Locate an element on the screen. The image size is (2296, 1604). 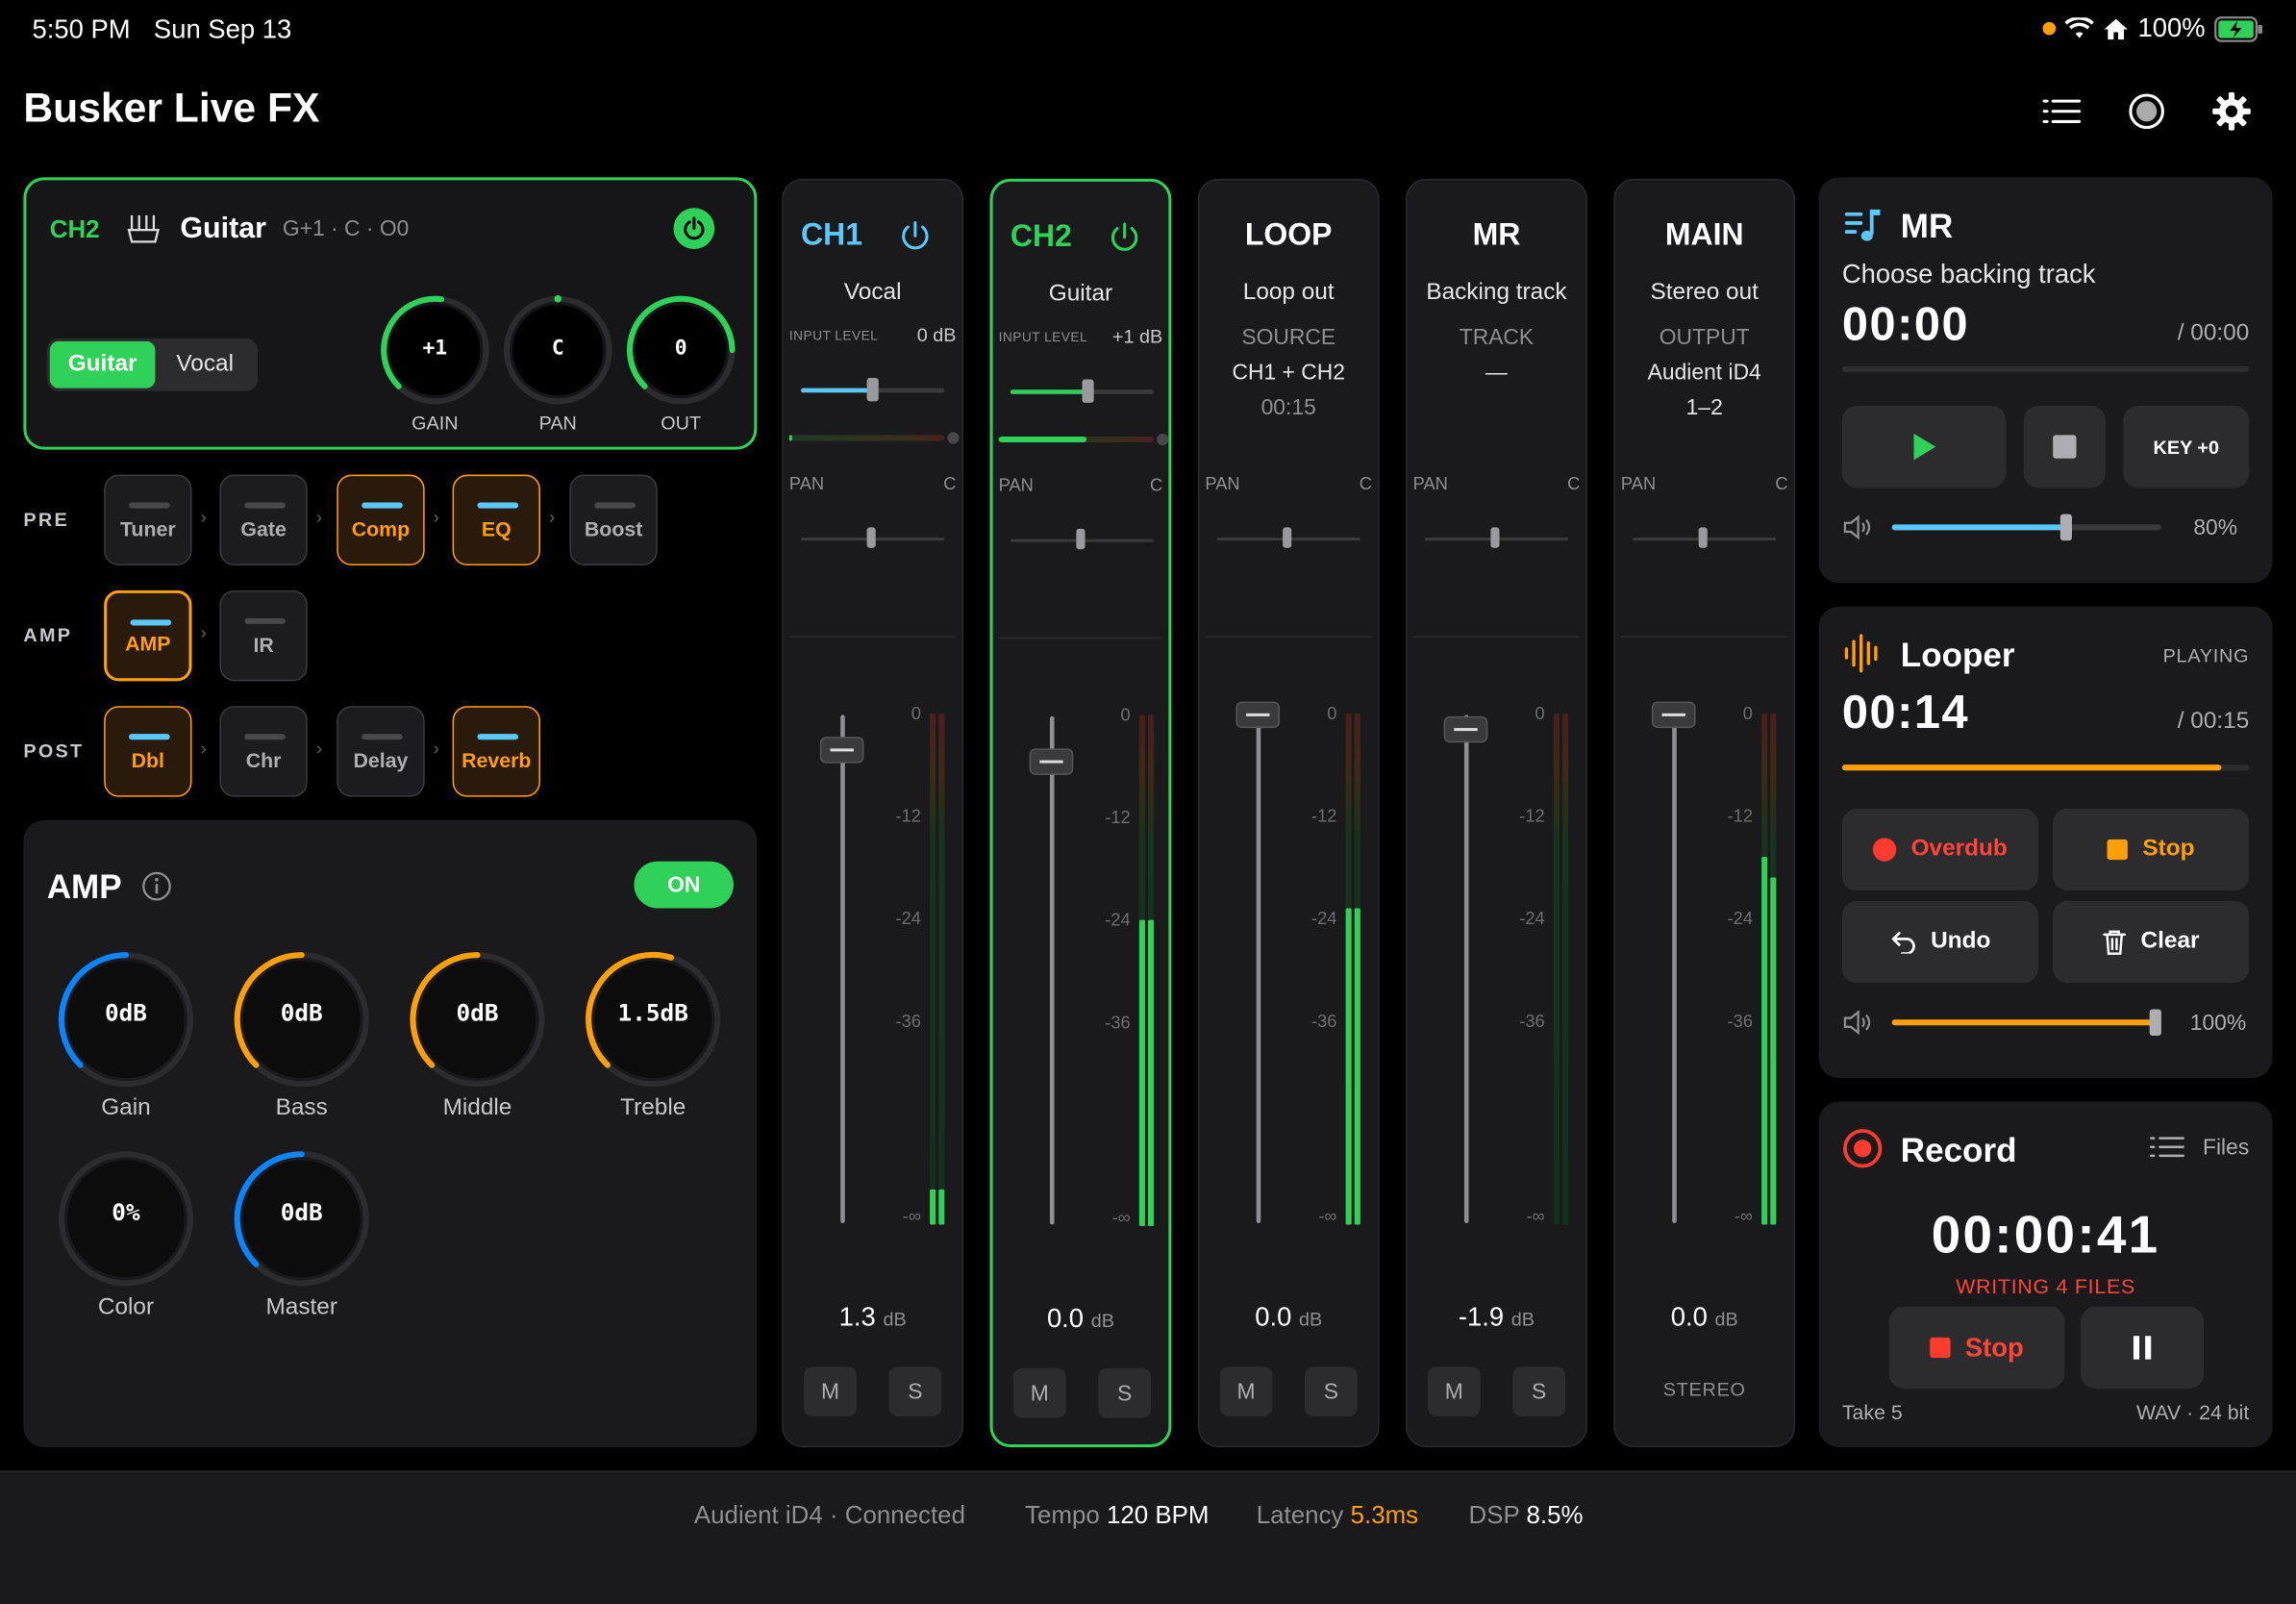
list-icon is located at coordinates (2062, 111).